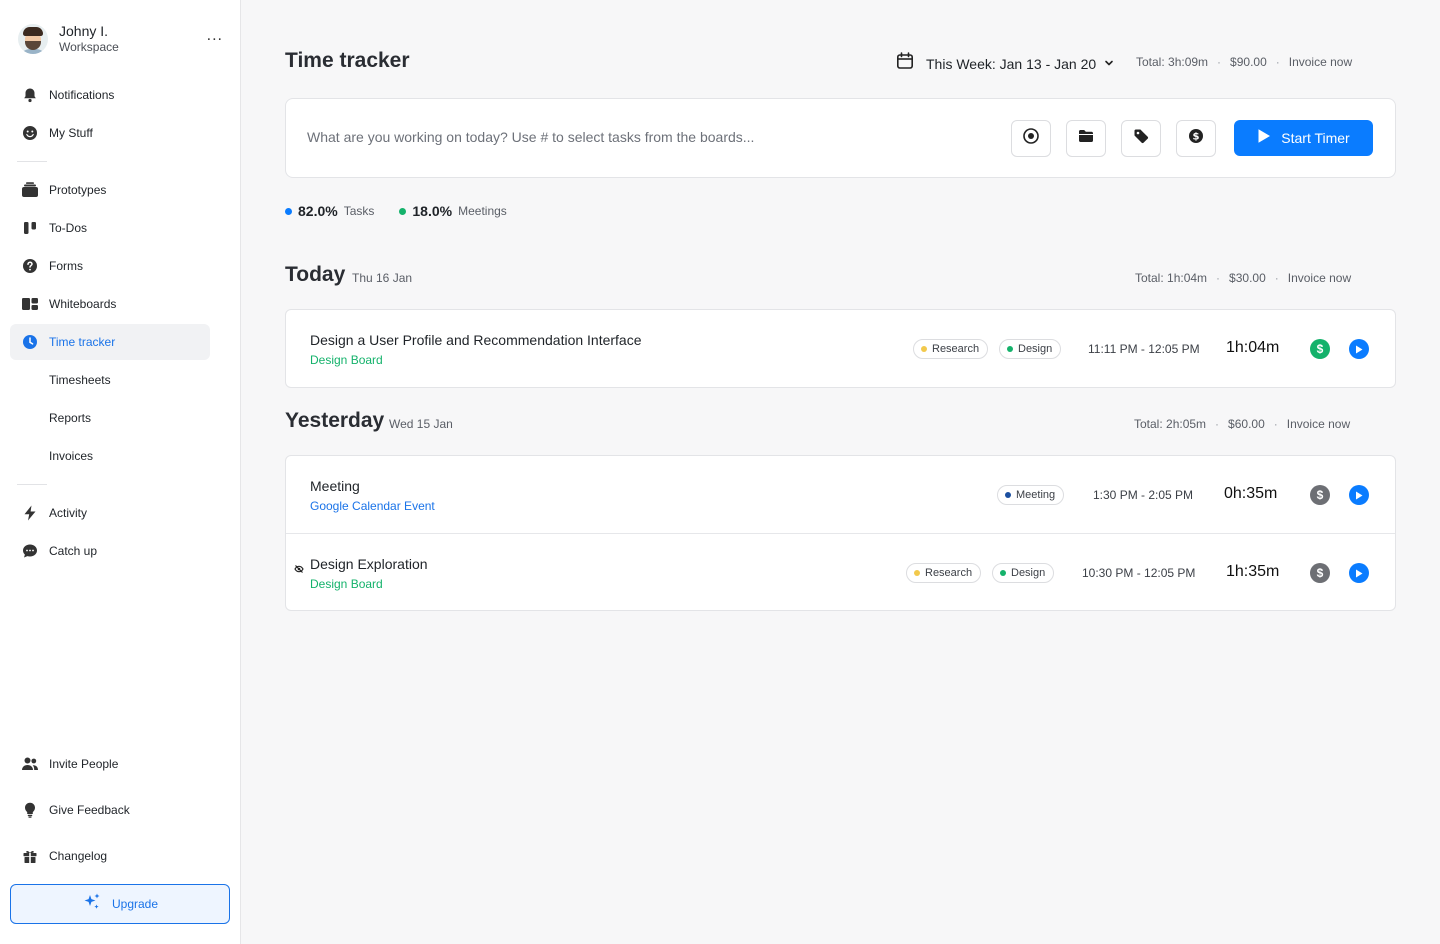  I want to click on task-input, so click(607, 137).